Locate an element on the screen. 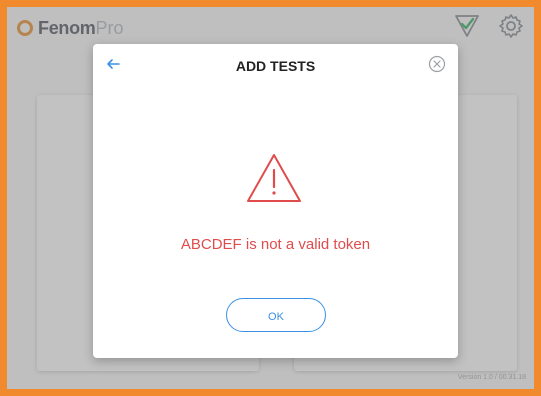  ok-button: OK is located at coordinates (276, 315).